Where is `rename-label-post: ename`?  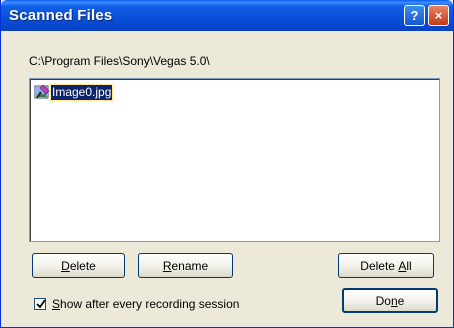
rename-label-post: ename is located at coordinates (190, 265).